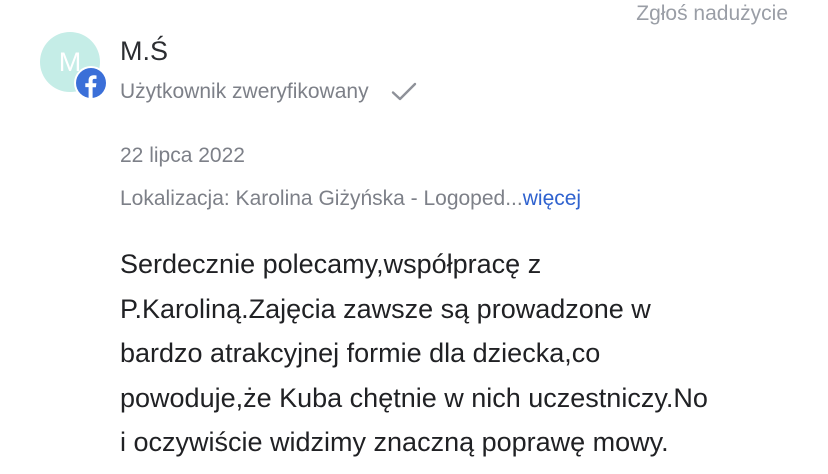  What do you see at coordinates (712, 14) in the screenshot?
I see `report-abuse-link: Zgłoś nadużycie` at bounding box center [712, 14].